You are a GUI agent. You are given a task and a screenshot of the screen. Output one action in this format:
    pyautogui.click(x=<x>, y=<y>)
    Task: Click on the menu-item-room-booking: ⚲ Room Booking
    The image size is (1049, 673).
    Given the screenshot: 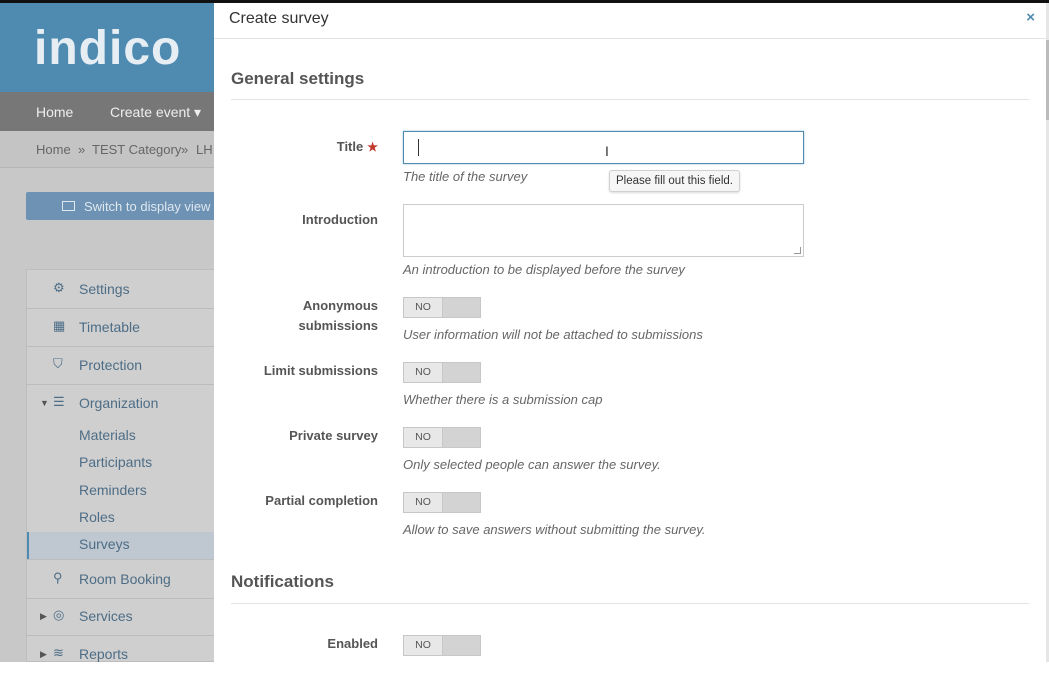 What is the action you would take?
    pyautogui.click(x=121, y=579)
    